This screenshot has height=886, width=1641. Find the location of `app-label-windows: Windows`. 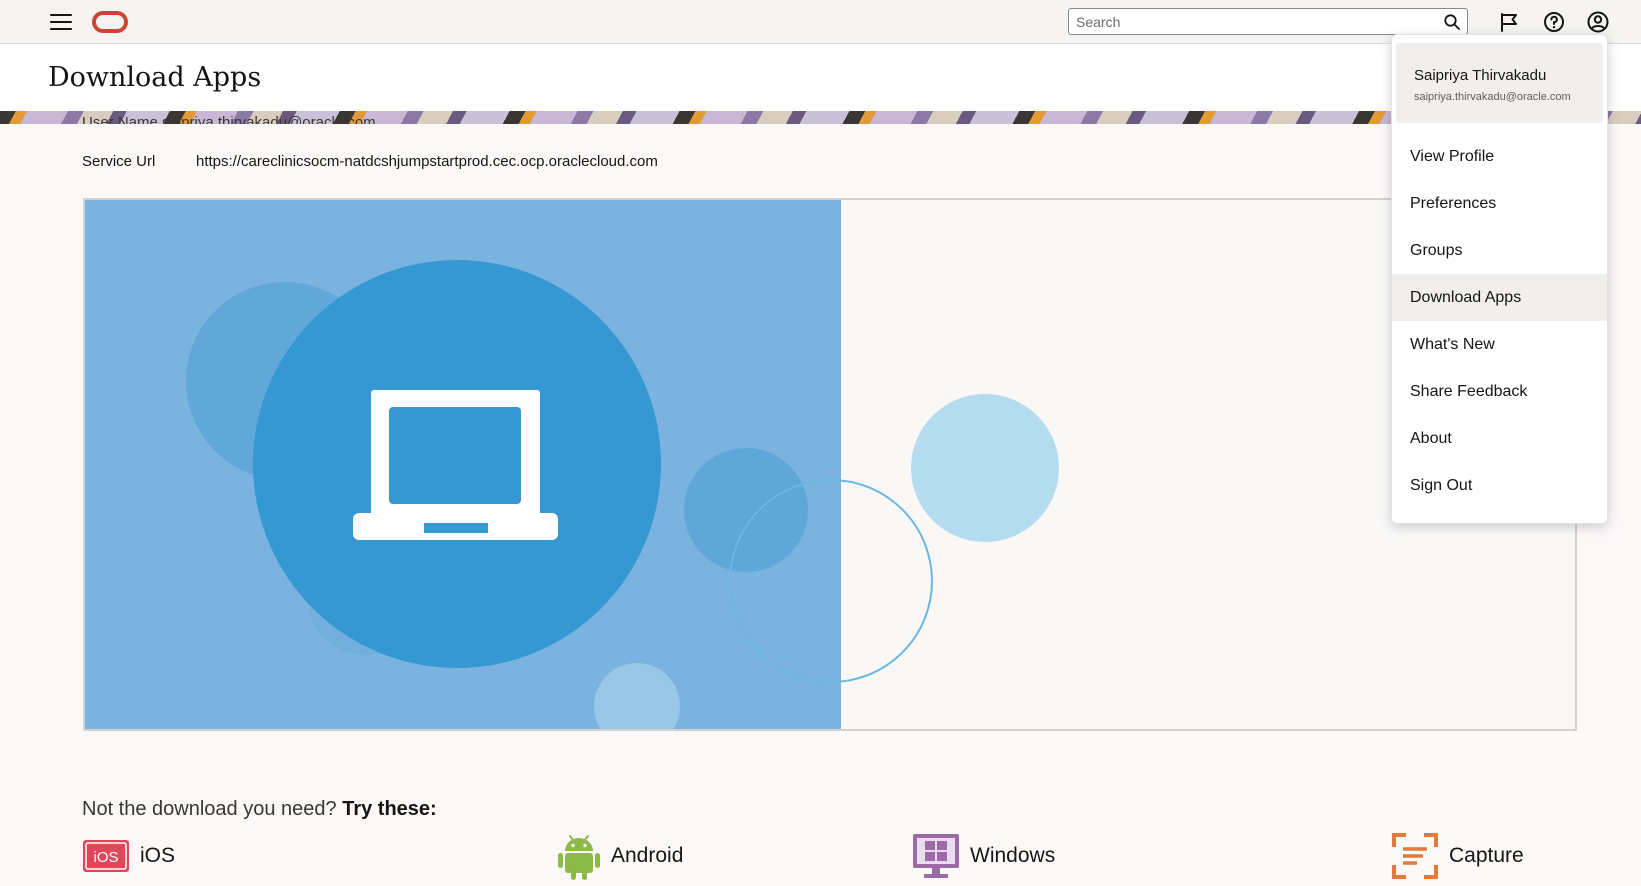

app-label-windows: Windows is located at coordinates (1013, 855).